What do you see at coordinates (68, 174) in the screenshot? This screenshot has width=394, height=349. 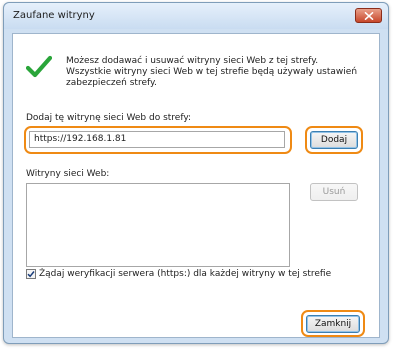 I see `sites-list-label: Witryny sieci Web:` at bounding box center [68, 174].